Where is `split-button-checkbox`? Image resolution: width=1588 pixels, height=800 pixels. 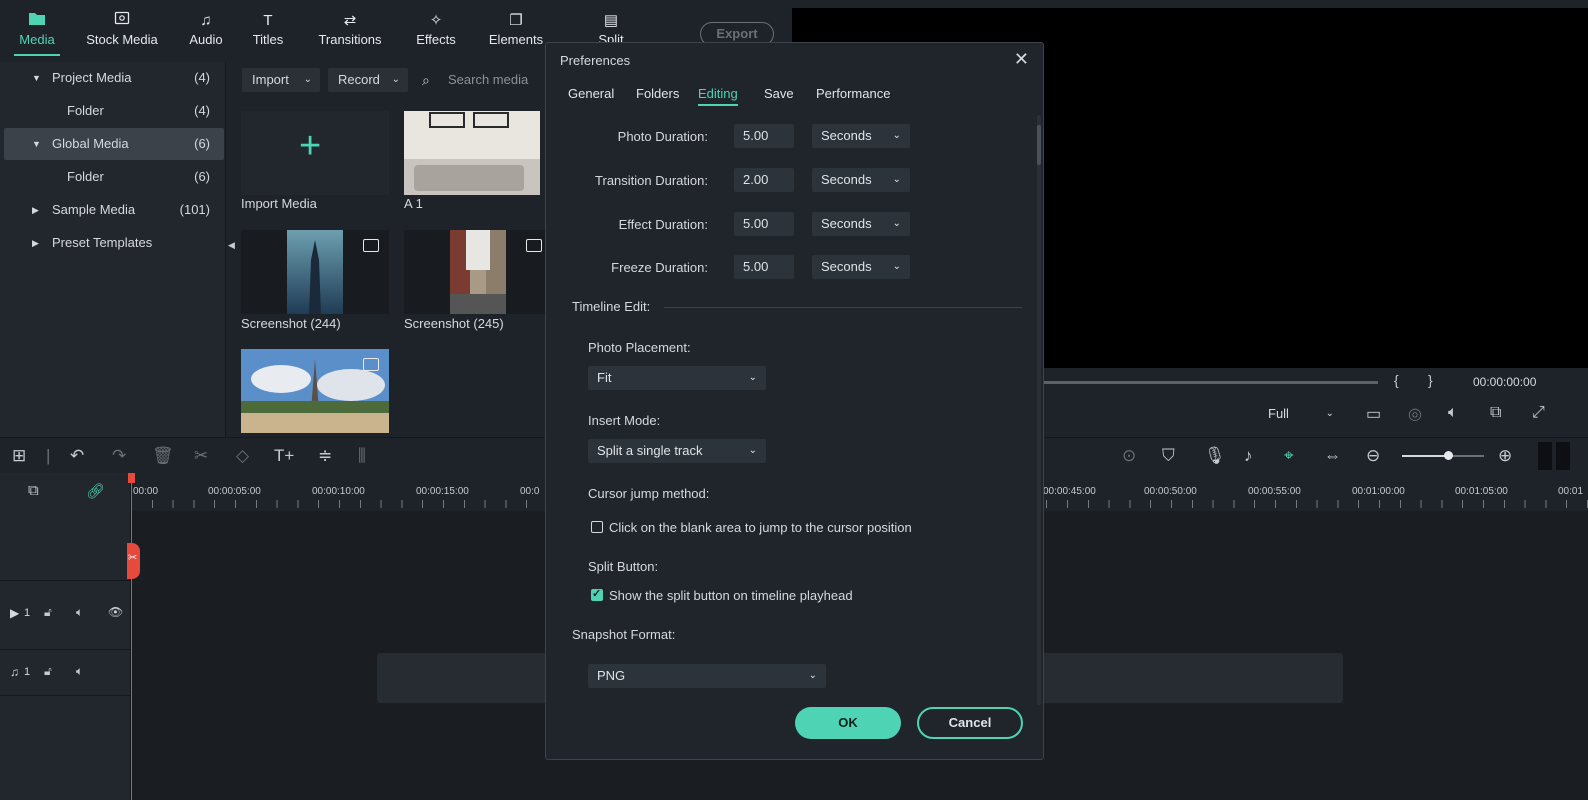 split-button-checkbox is located at coordinates (597, 594).